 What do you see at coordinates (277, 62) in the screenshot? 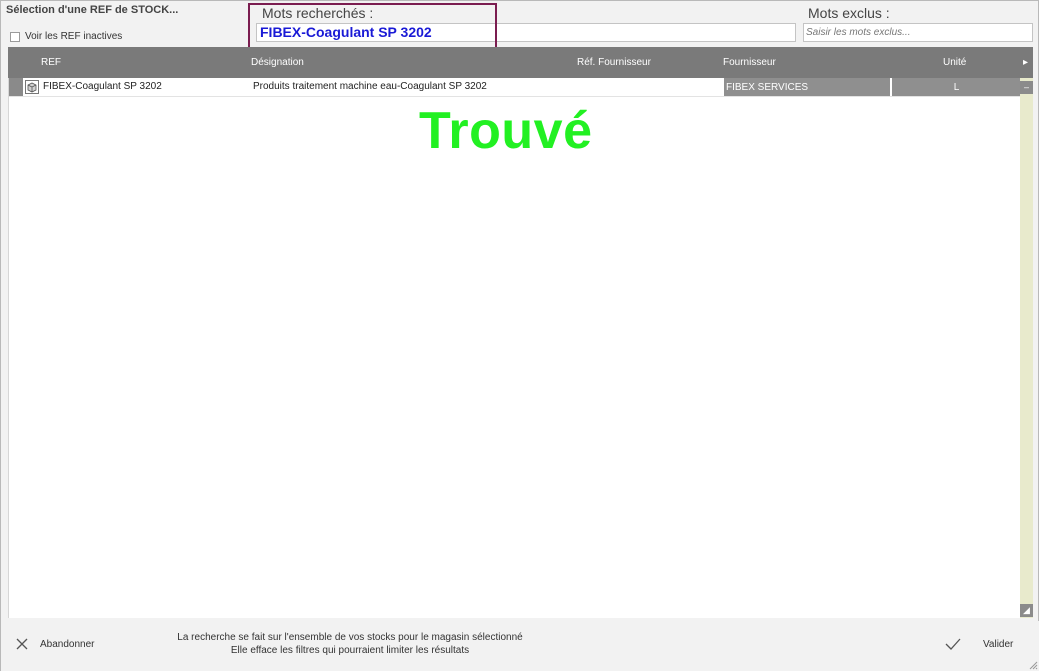
I see `column-header-designation: Désignation` at bounding box center [277, 62].